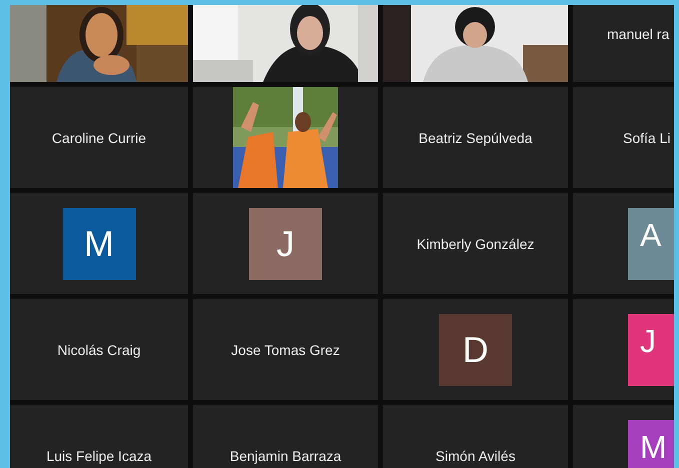 The height and width of the screenshot is (468, 679). I want to click on participant-name: Beatriz Sepúlveda, so click(475, 138).